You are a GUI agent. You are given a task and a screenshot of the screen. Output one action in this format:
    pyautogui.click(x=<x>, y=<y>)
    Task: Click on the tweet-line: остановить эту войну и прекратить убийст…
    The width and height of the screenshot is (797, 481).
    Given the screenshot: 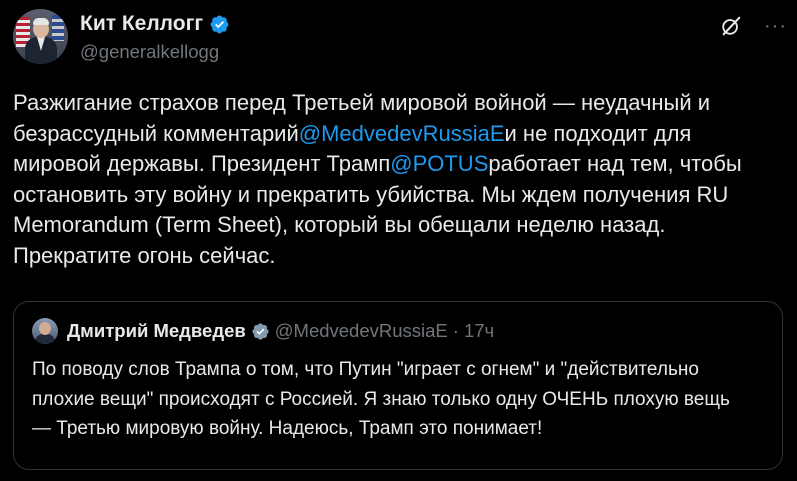 What is the action you would take?
    pyautogui.click(x=371, y=194)
    